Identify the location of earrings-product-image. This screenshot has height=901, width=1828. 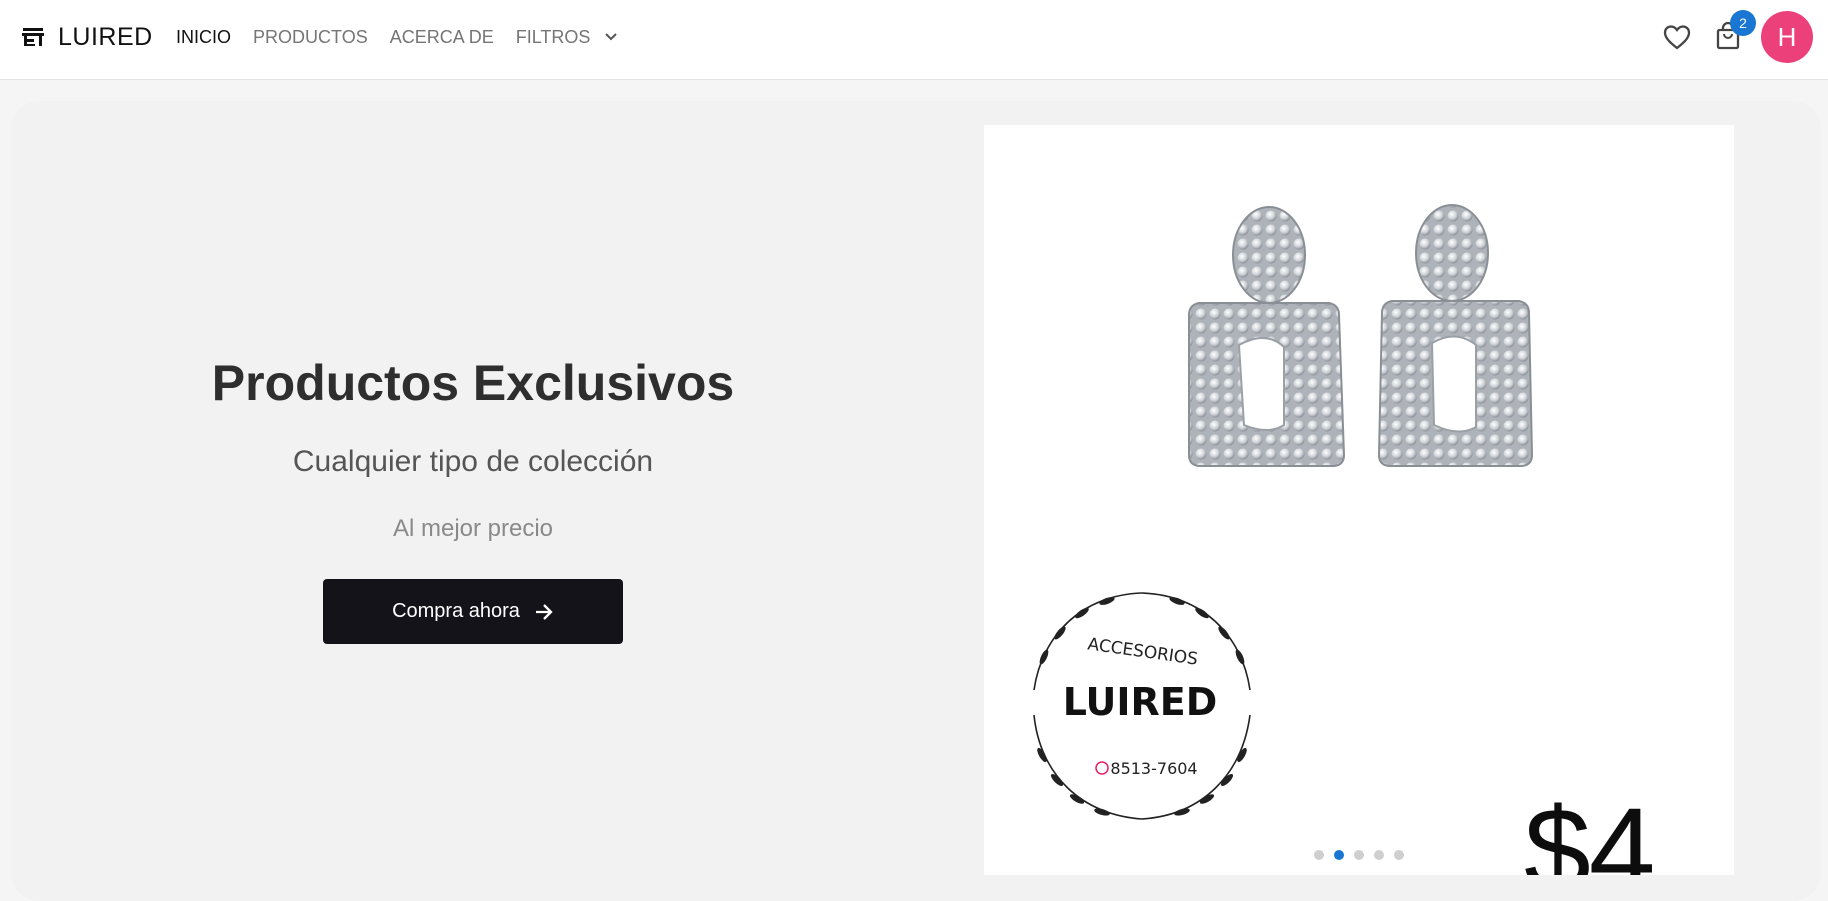
(1361, 335).